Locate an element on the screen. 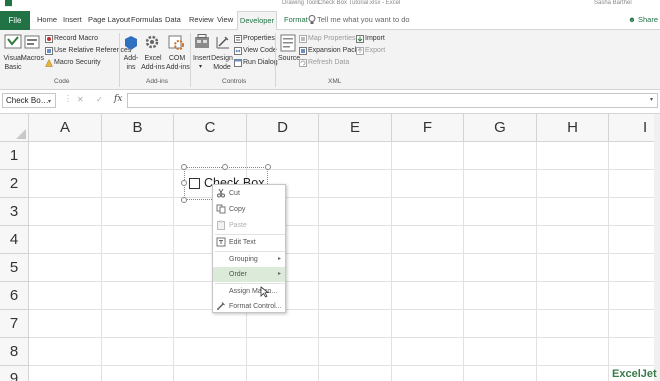  export-icon is located at coordinates (360, 51).